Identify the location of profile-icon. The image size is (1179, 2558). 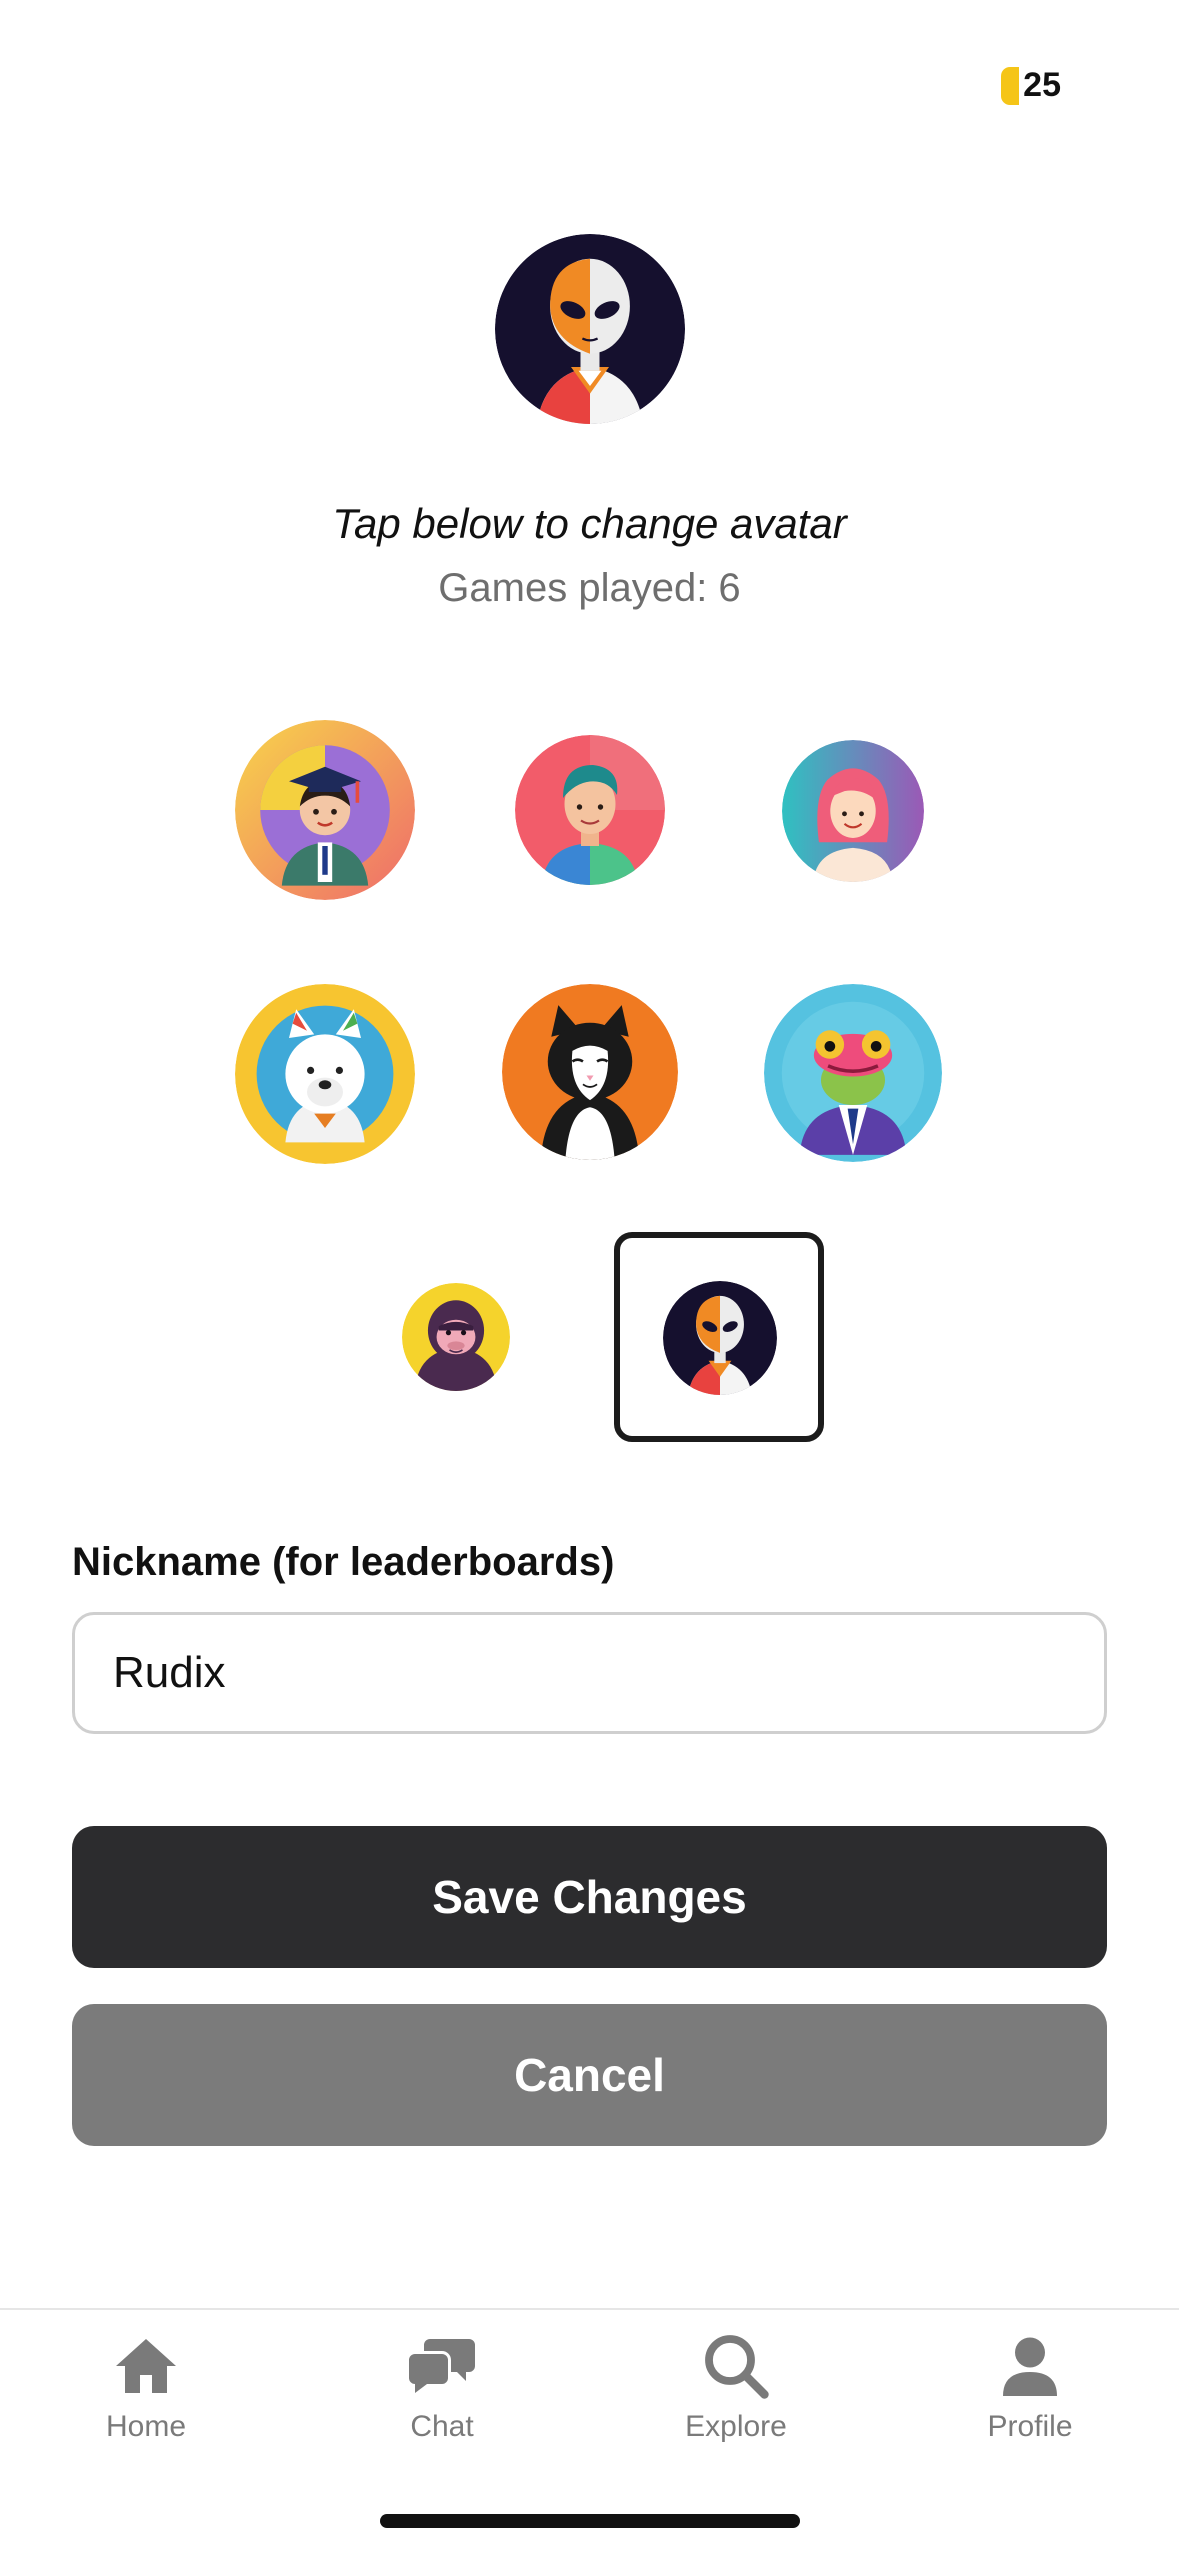
(1030, 2366).